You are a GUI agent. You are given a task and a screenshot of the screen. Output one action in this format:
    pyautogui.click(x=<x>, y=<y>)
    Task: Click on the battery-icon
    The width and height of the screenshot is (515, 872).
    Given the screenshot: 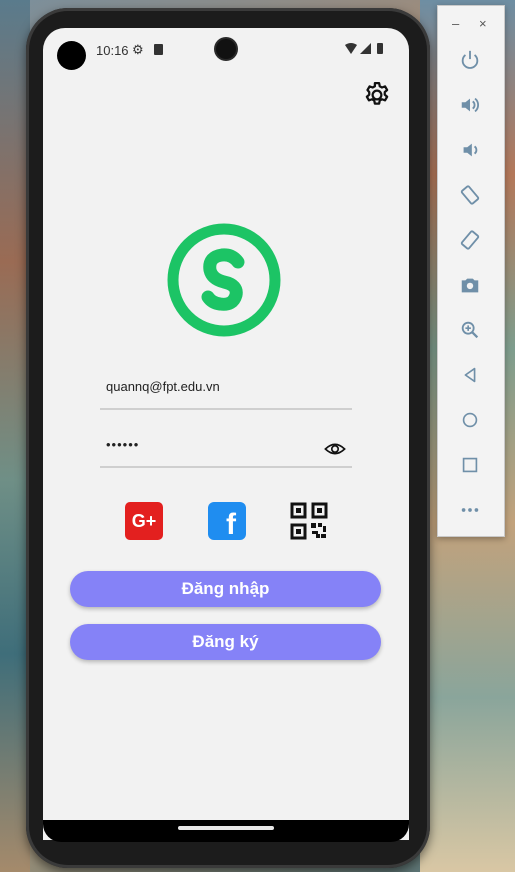 What is the action you would take?
    pyautogui.click(x=380, y=48)
    